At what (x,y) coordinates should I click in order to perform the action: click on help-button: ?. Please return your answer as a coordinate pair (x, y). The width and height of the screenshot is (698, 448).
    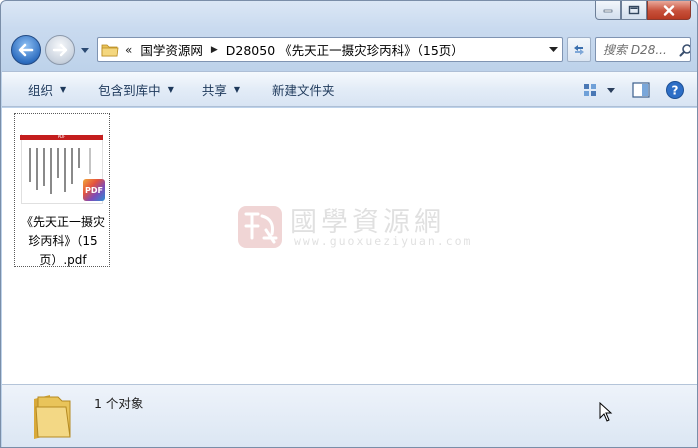
    Looking at the image, I should click on (675, 90).